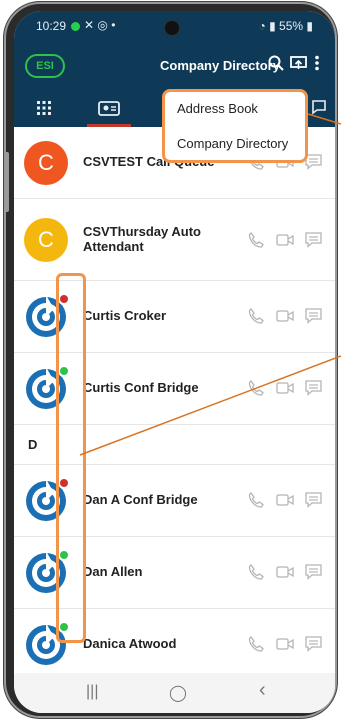 The image size is (341, 720). Describe the element at coordinates (210, 405) in the screenshot. I see `callout-line-presence` at that location.